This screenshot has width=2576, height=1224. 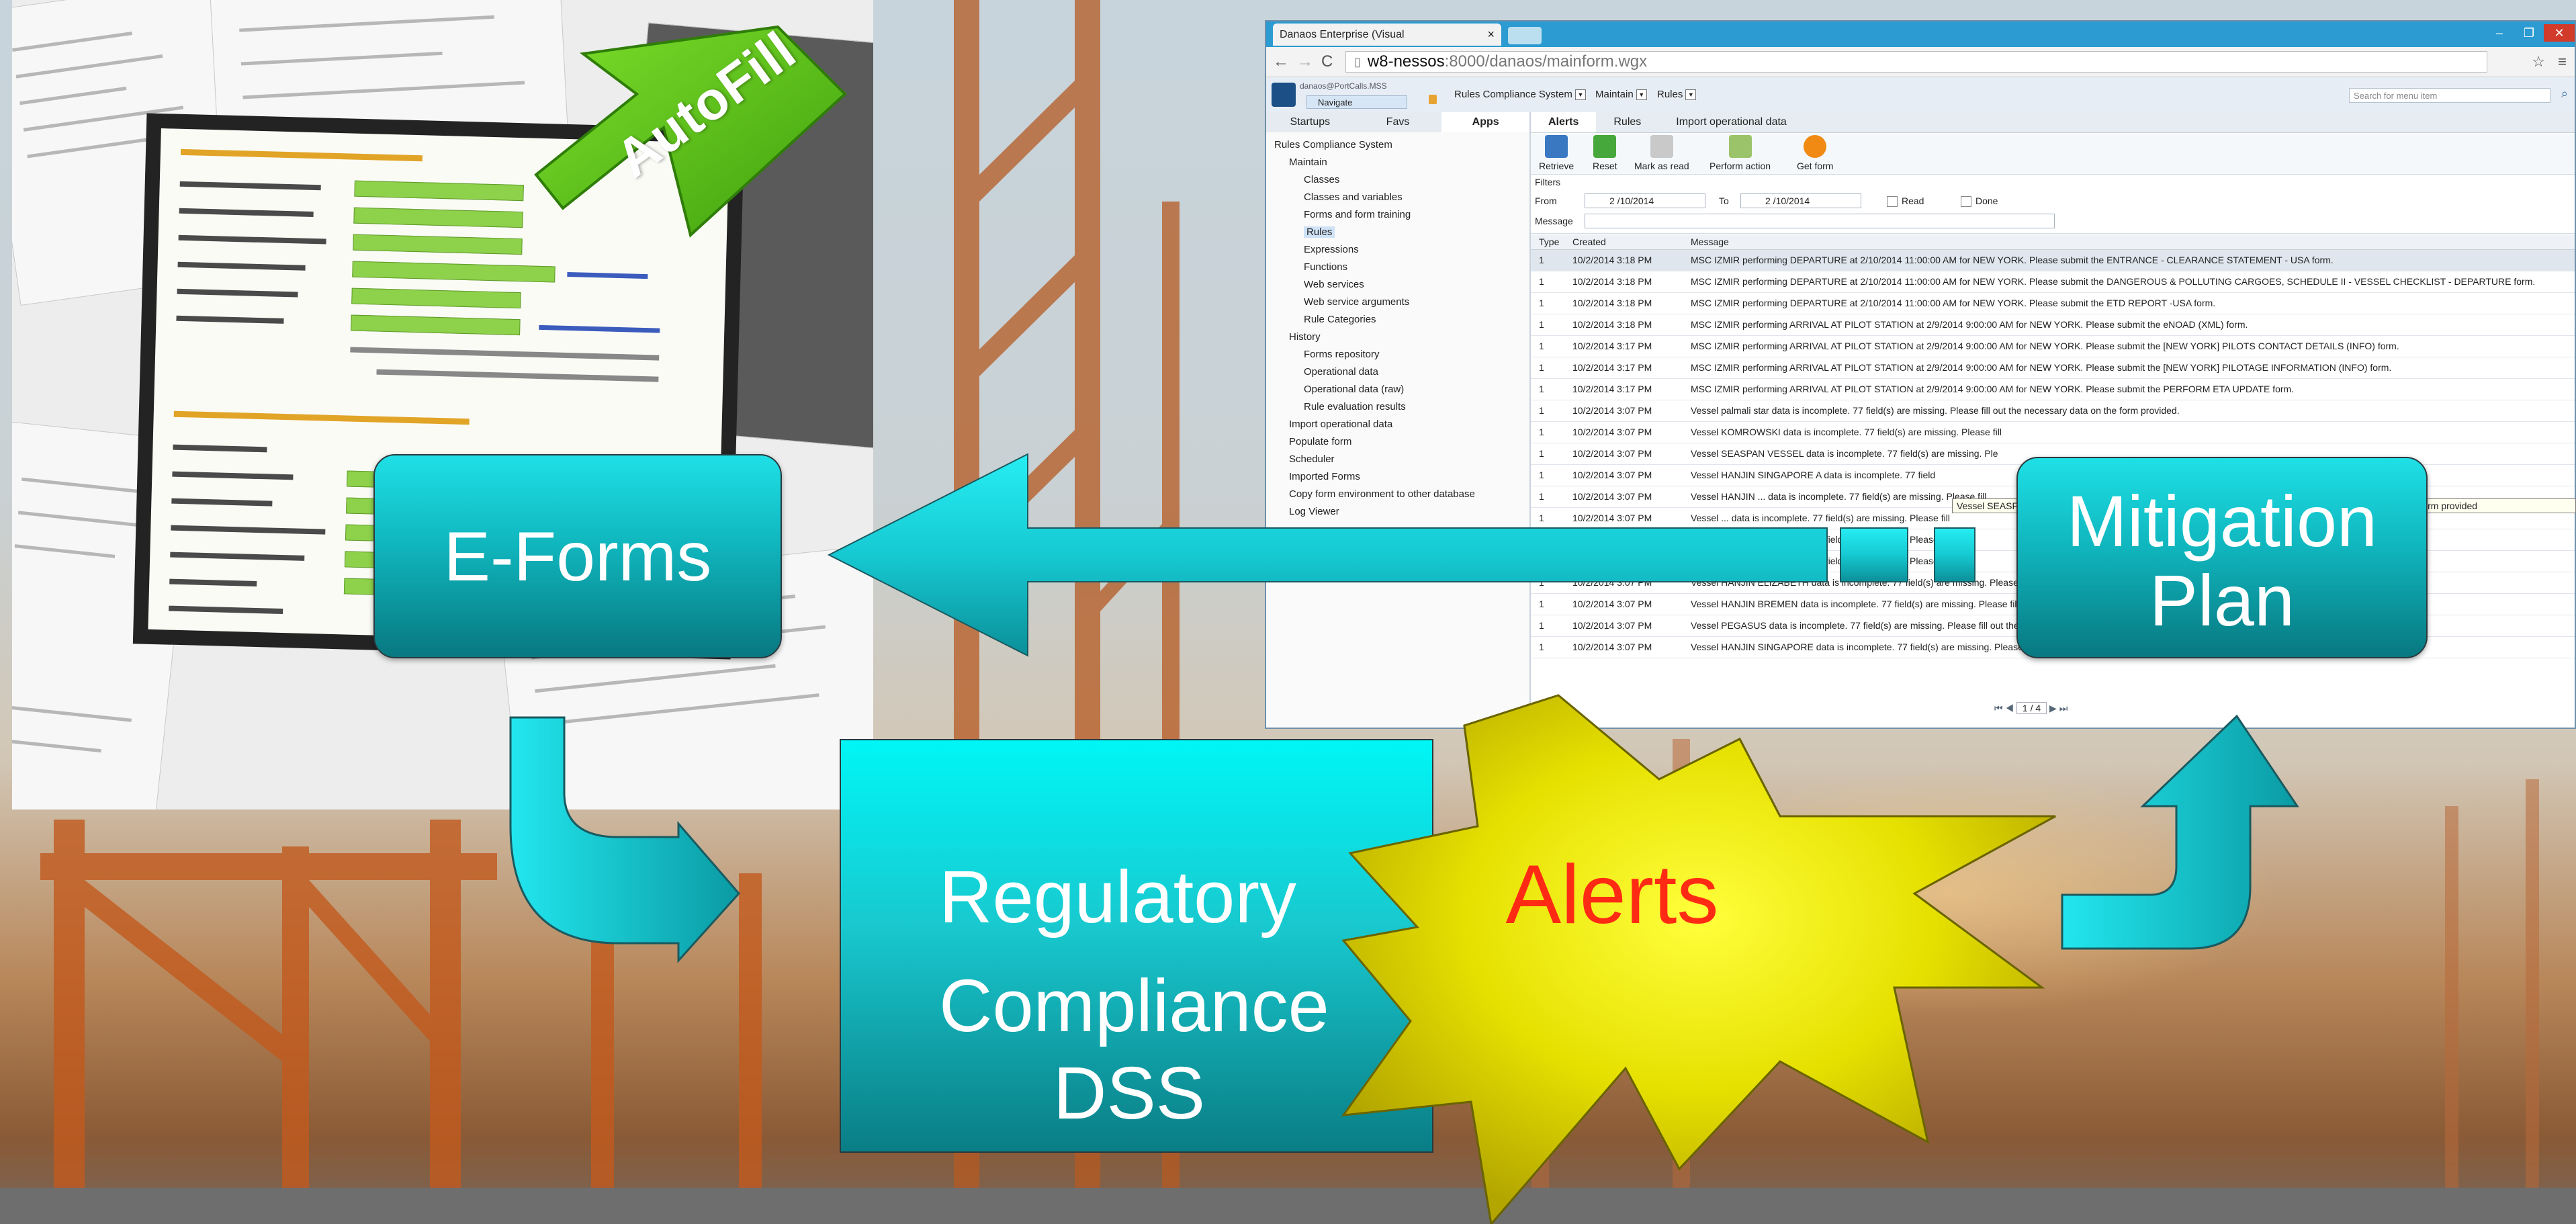 I want to click on regulatory-compliance-dss-box: Regulatory Compliance DSS, so click(x=1137, y=946).